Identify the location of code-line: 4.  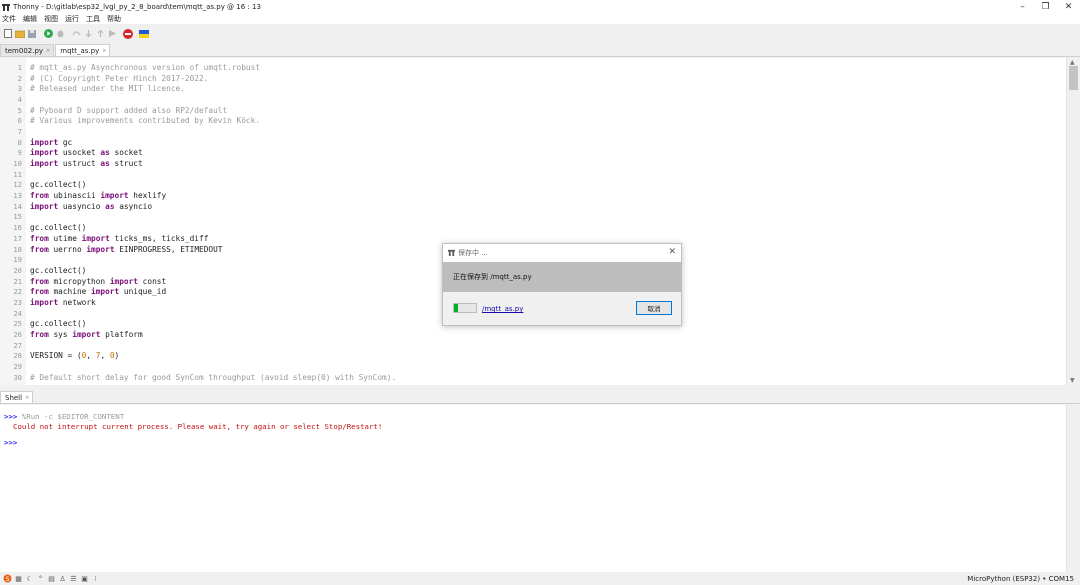
(533, 99).